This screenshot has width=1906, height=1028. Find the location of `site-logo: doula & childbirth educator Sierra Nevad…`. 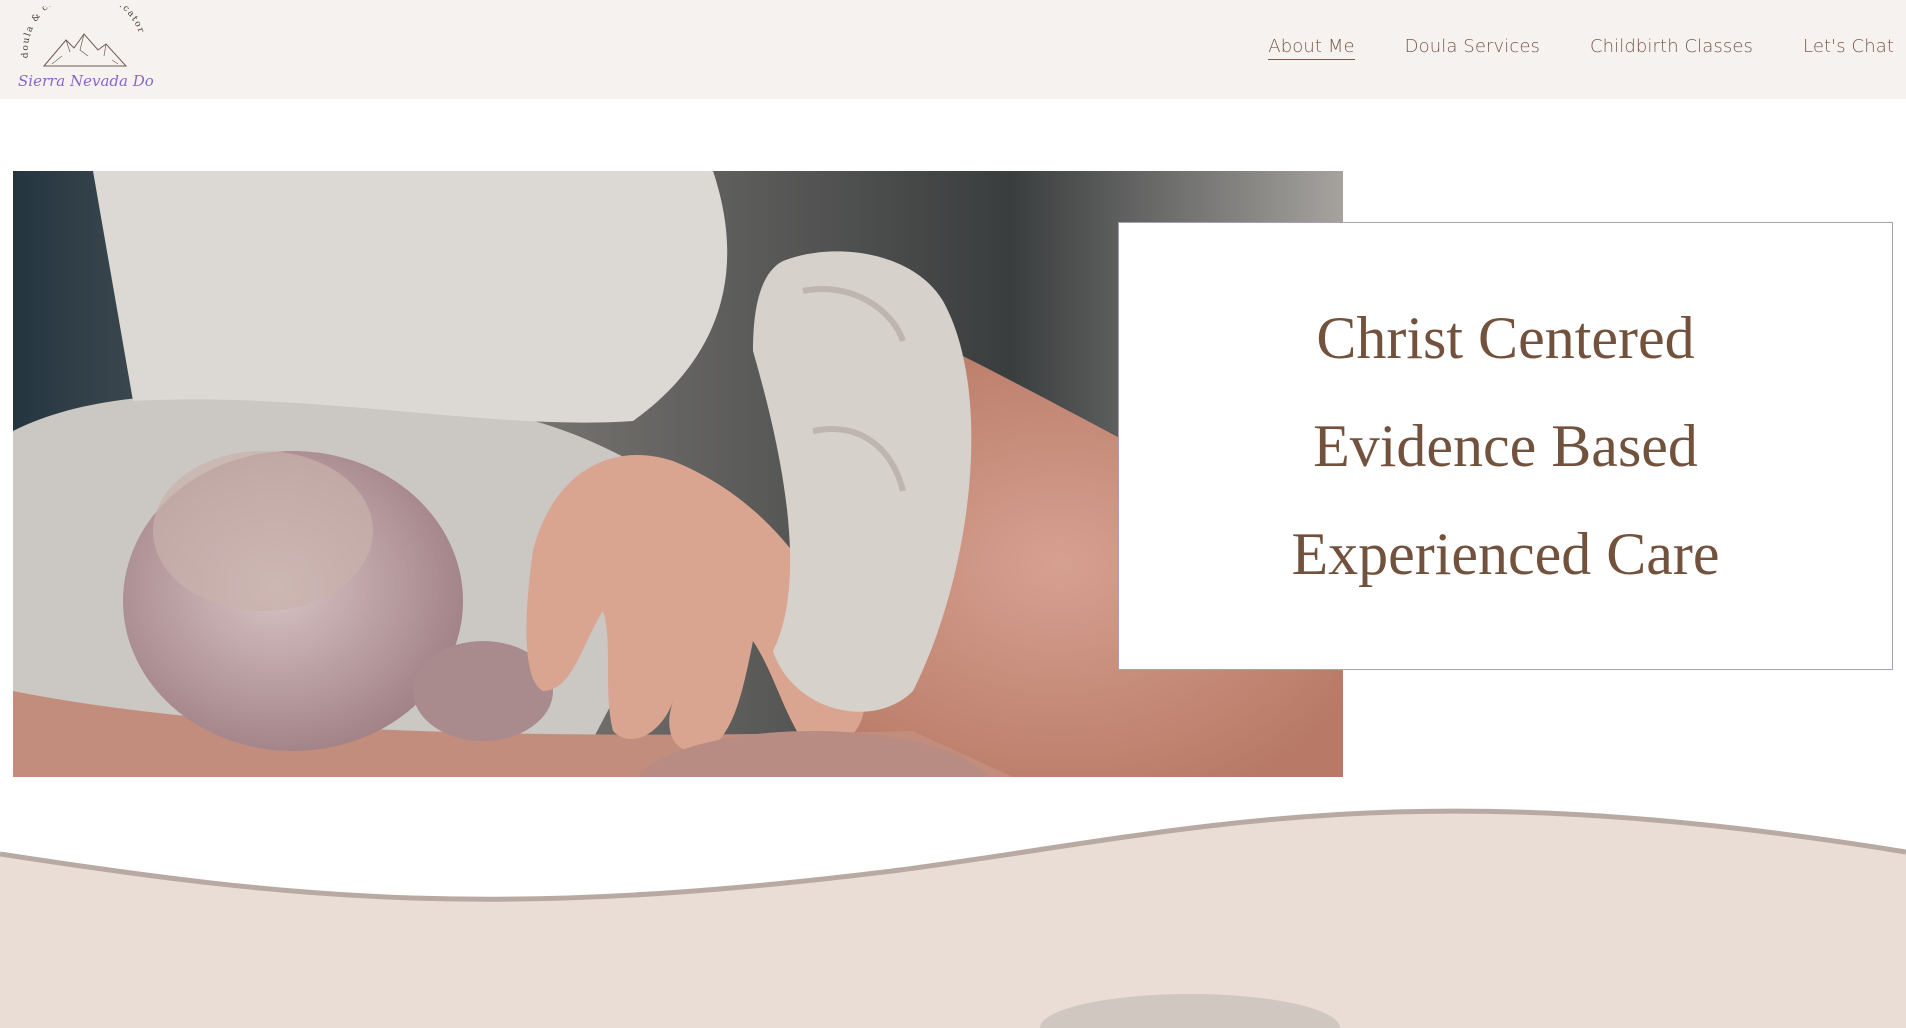

site-logo: doula & childbirth educator Sierra Nevad… is located at coordinates (84, 50).